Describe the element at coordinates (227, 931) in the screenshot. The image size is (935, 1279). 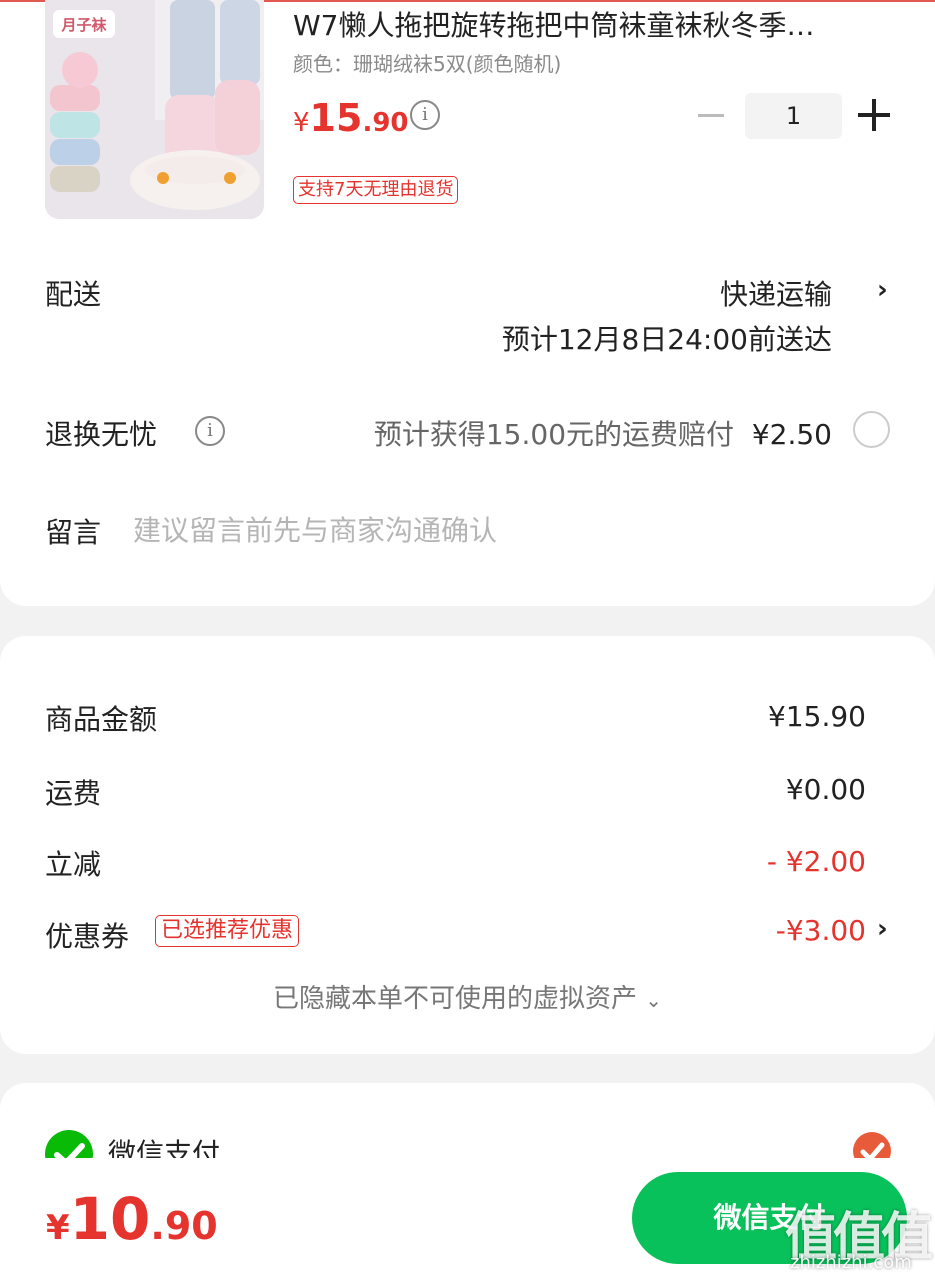
I see `coupon-badge: 已选推荐优惠` at that location.